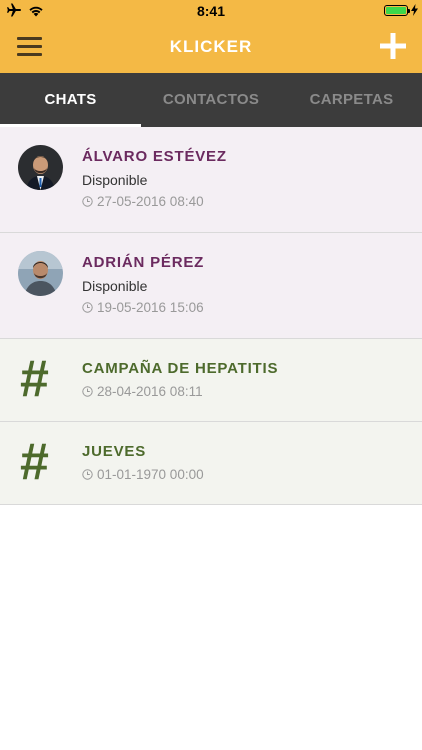  I want to click on battery-icon, so click(397, 10).